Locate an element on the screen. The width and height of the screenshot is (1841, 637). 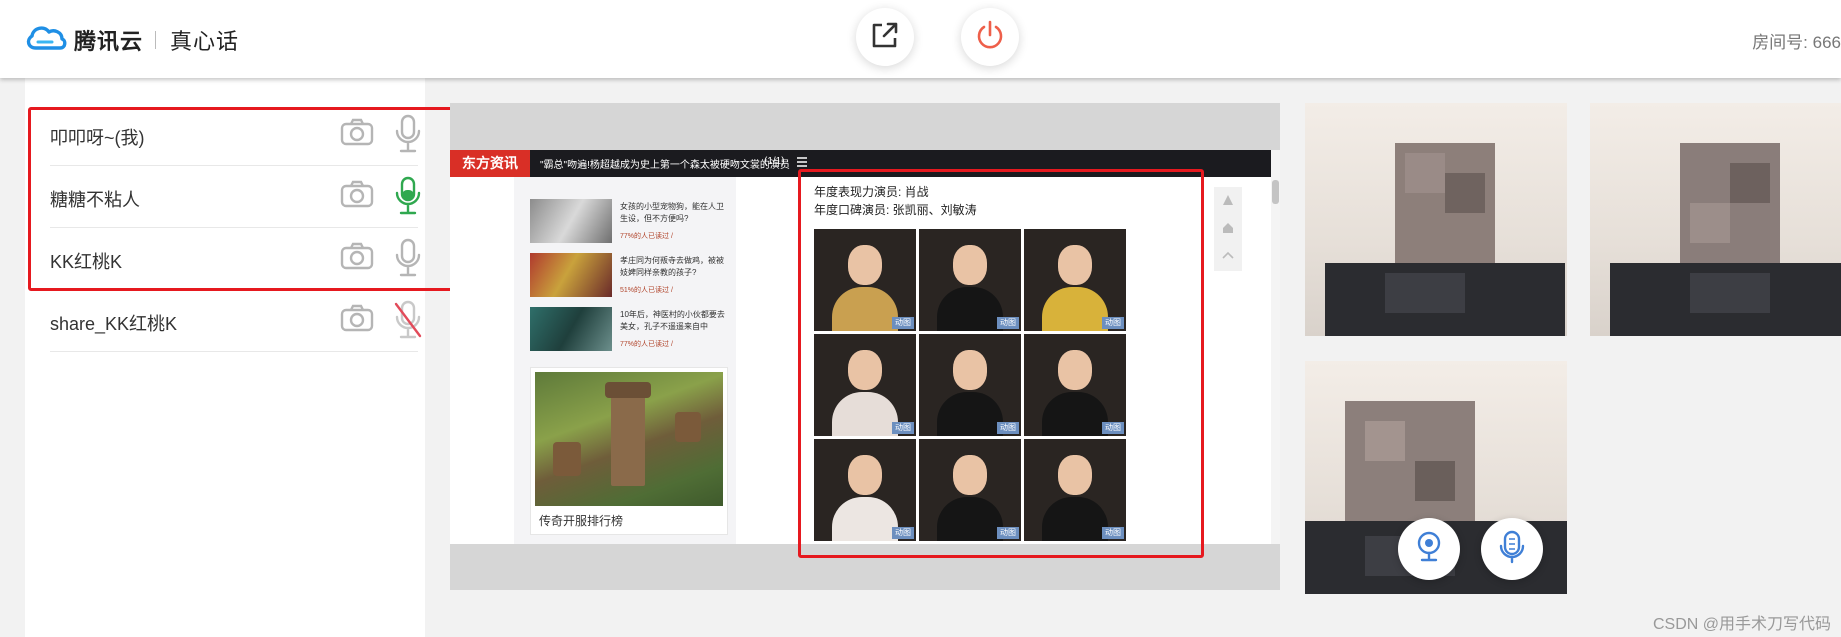
feed-title: 10年后，神医村的小伙都要去美女，孔子不遥遥来自中 is located at coordinates (672, 320).